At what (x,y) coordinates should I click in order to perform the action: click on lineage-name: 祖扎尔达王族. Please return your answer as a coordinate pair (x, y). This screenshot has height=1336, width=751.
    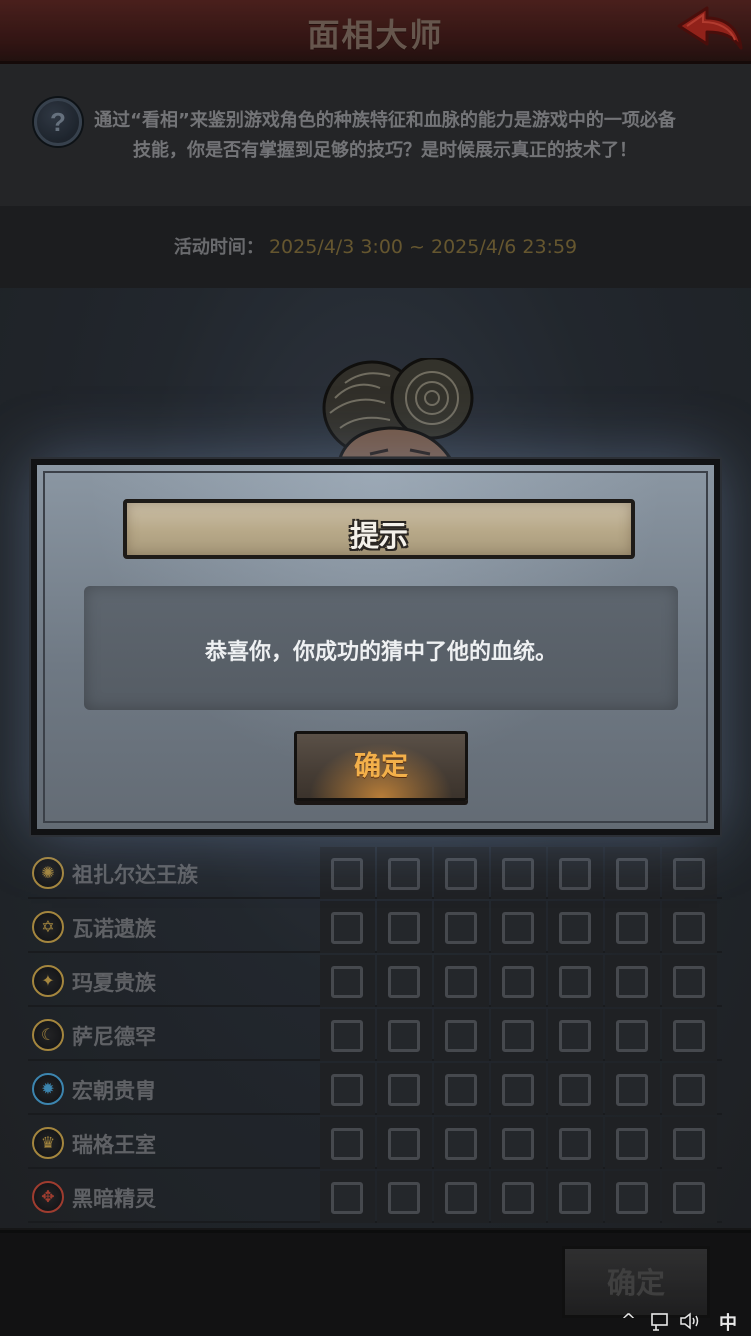
    Looking at the image, I should click on (135, 875).